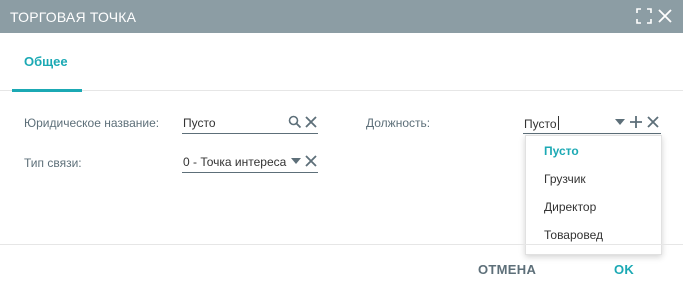 This screenshot has height=301, width=683. Describe the element at coordinates (592, 123) in the screenshot. I see `position-input: Пусто` at that location.